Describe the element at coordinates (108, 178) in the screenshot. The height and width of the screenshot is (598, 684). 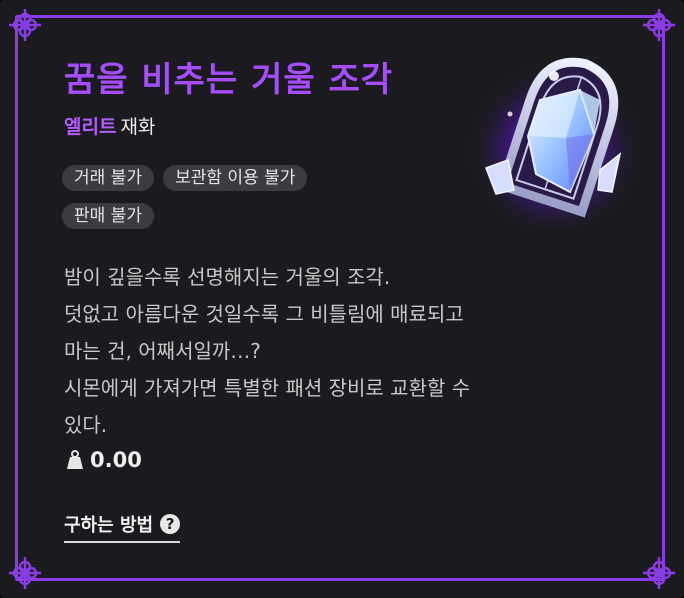
I see `tag-trade-restricted: 거래 불가` at that location.